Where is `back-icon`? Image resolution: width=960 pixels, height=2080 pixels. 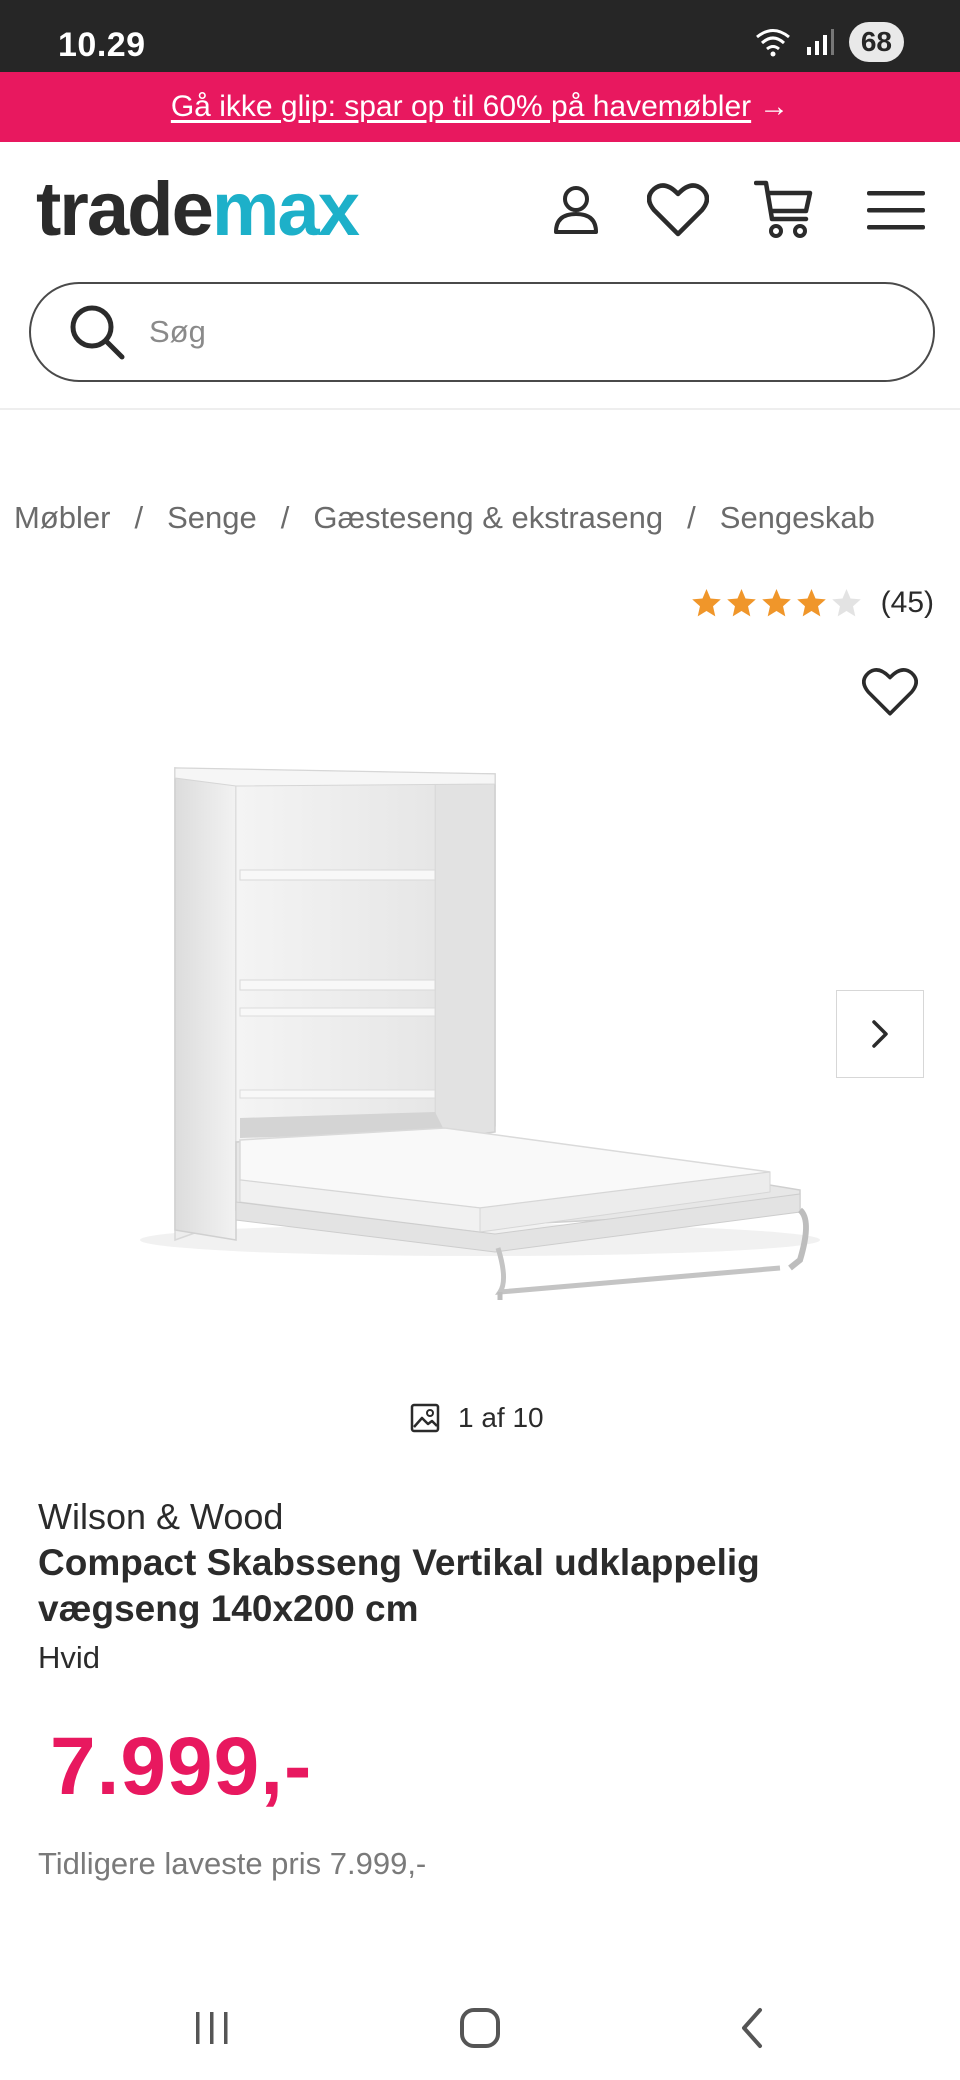
back-icon is located at coordinates (752, 2028).